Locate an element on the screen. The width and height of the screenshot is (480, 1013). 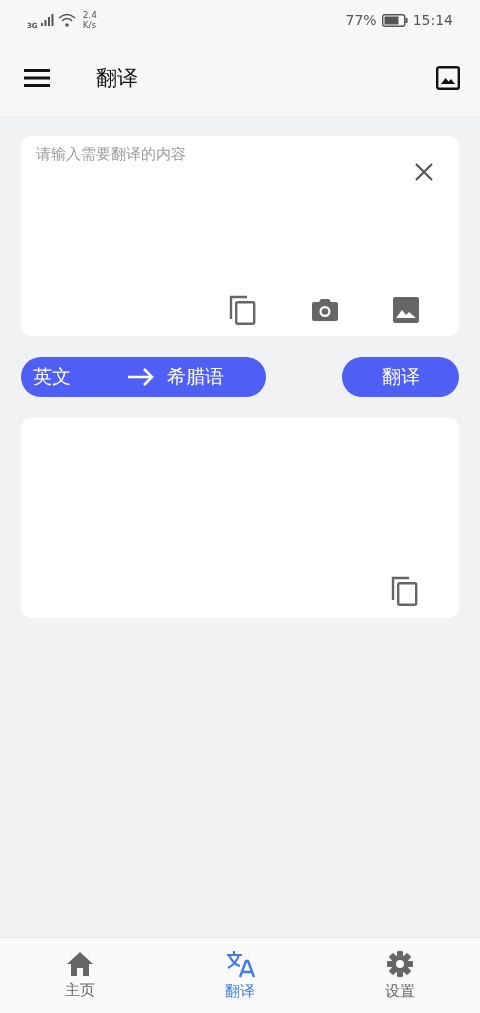
close-icon is located at coordinates (424, 172).